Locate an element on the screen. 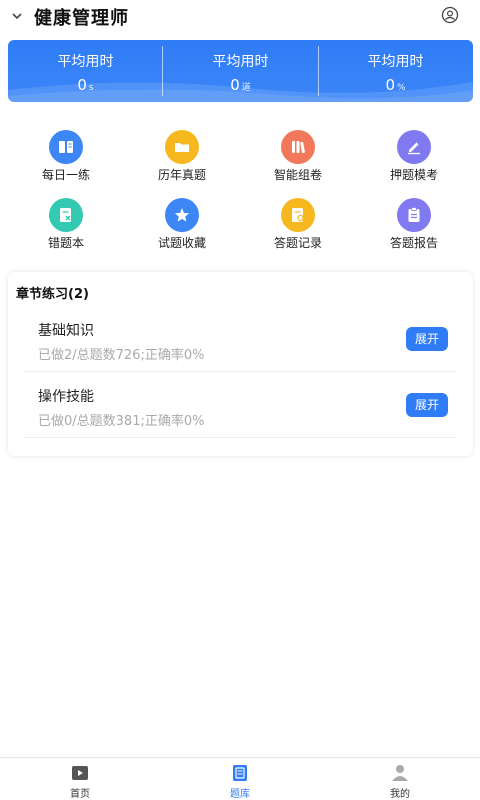  grid-item-smart-paper: 智能组卷 is located at coordinates (298, 160).